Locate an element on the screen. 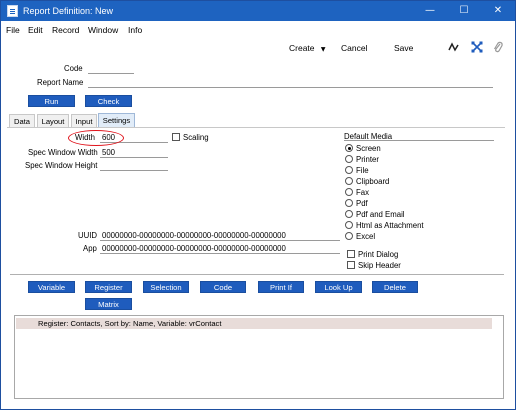 The image size is (516, 410). tab-settings: Settings is located at coordinates (116, 120).